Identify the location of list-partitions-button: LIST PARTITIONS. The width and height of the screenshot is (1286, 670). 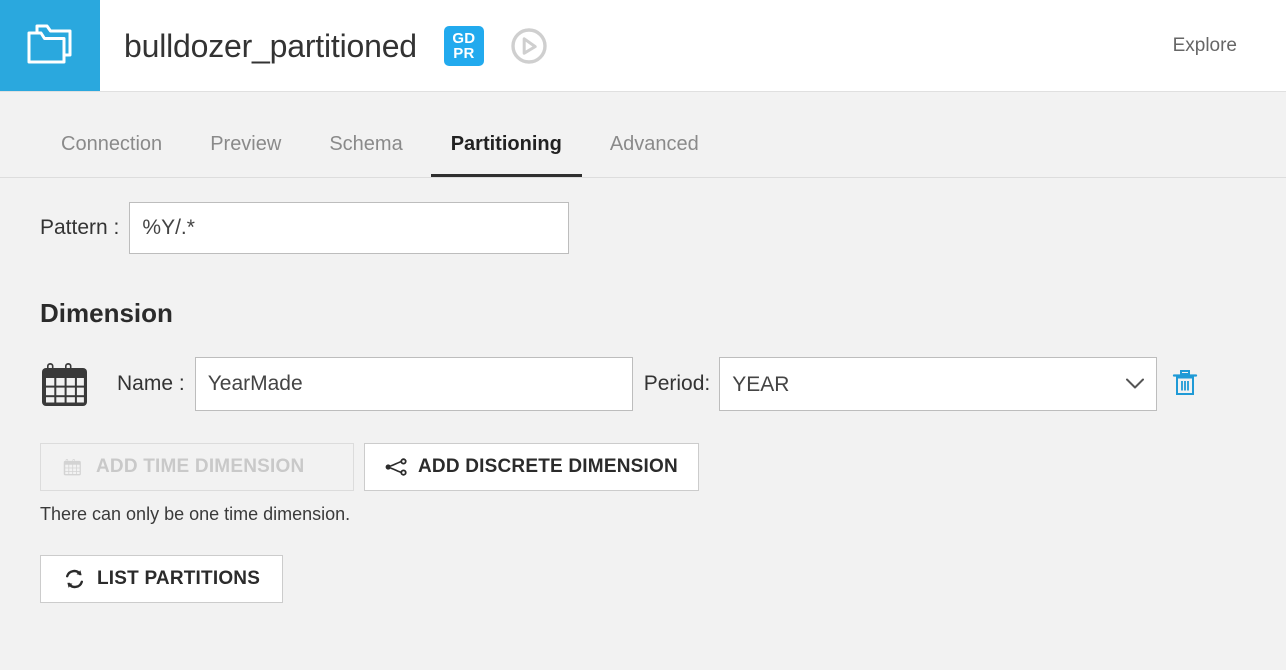
(162, 579).